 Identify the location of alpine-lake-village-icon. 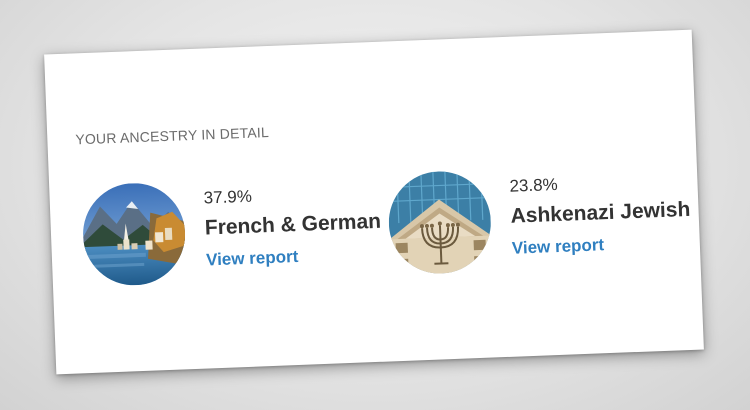
(134, 234).